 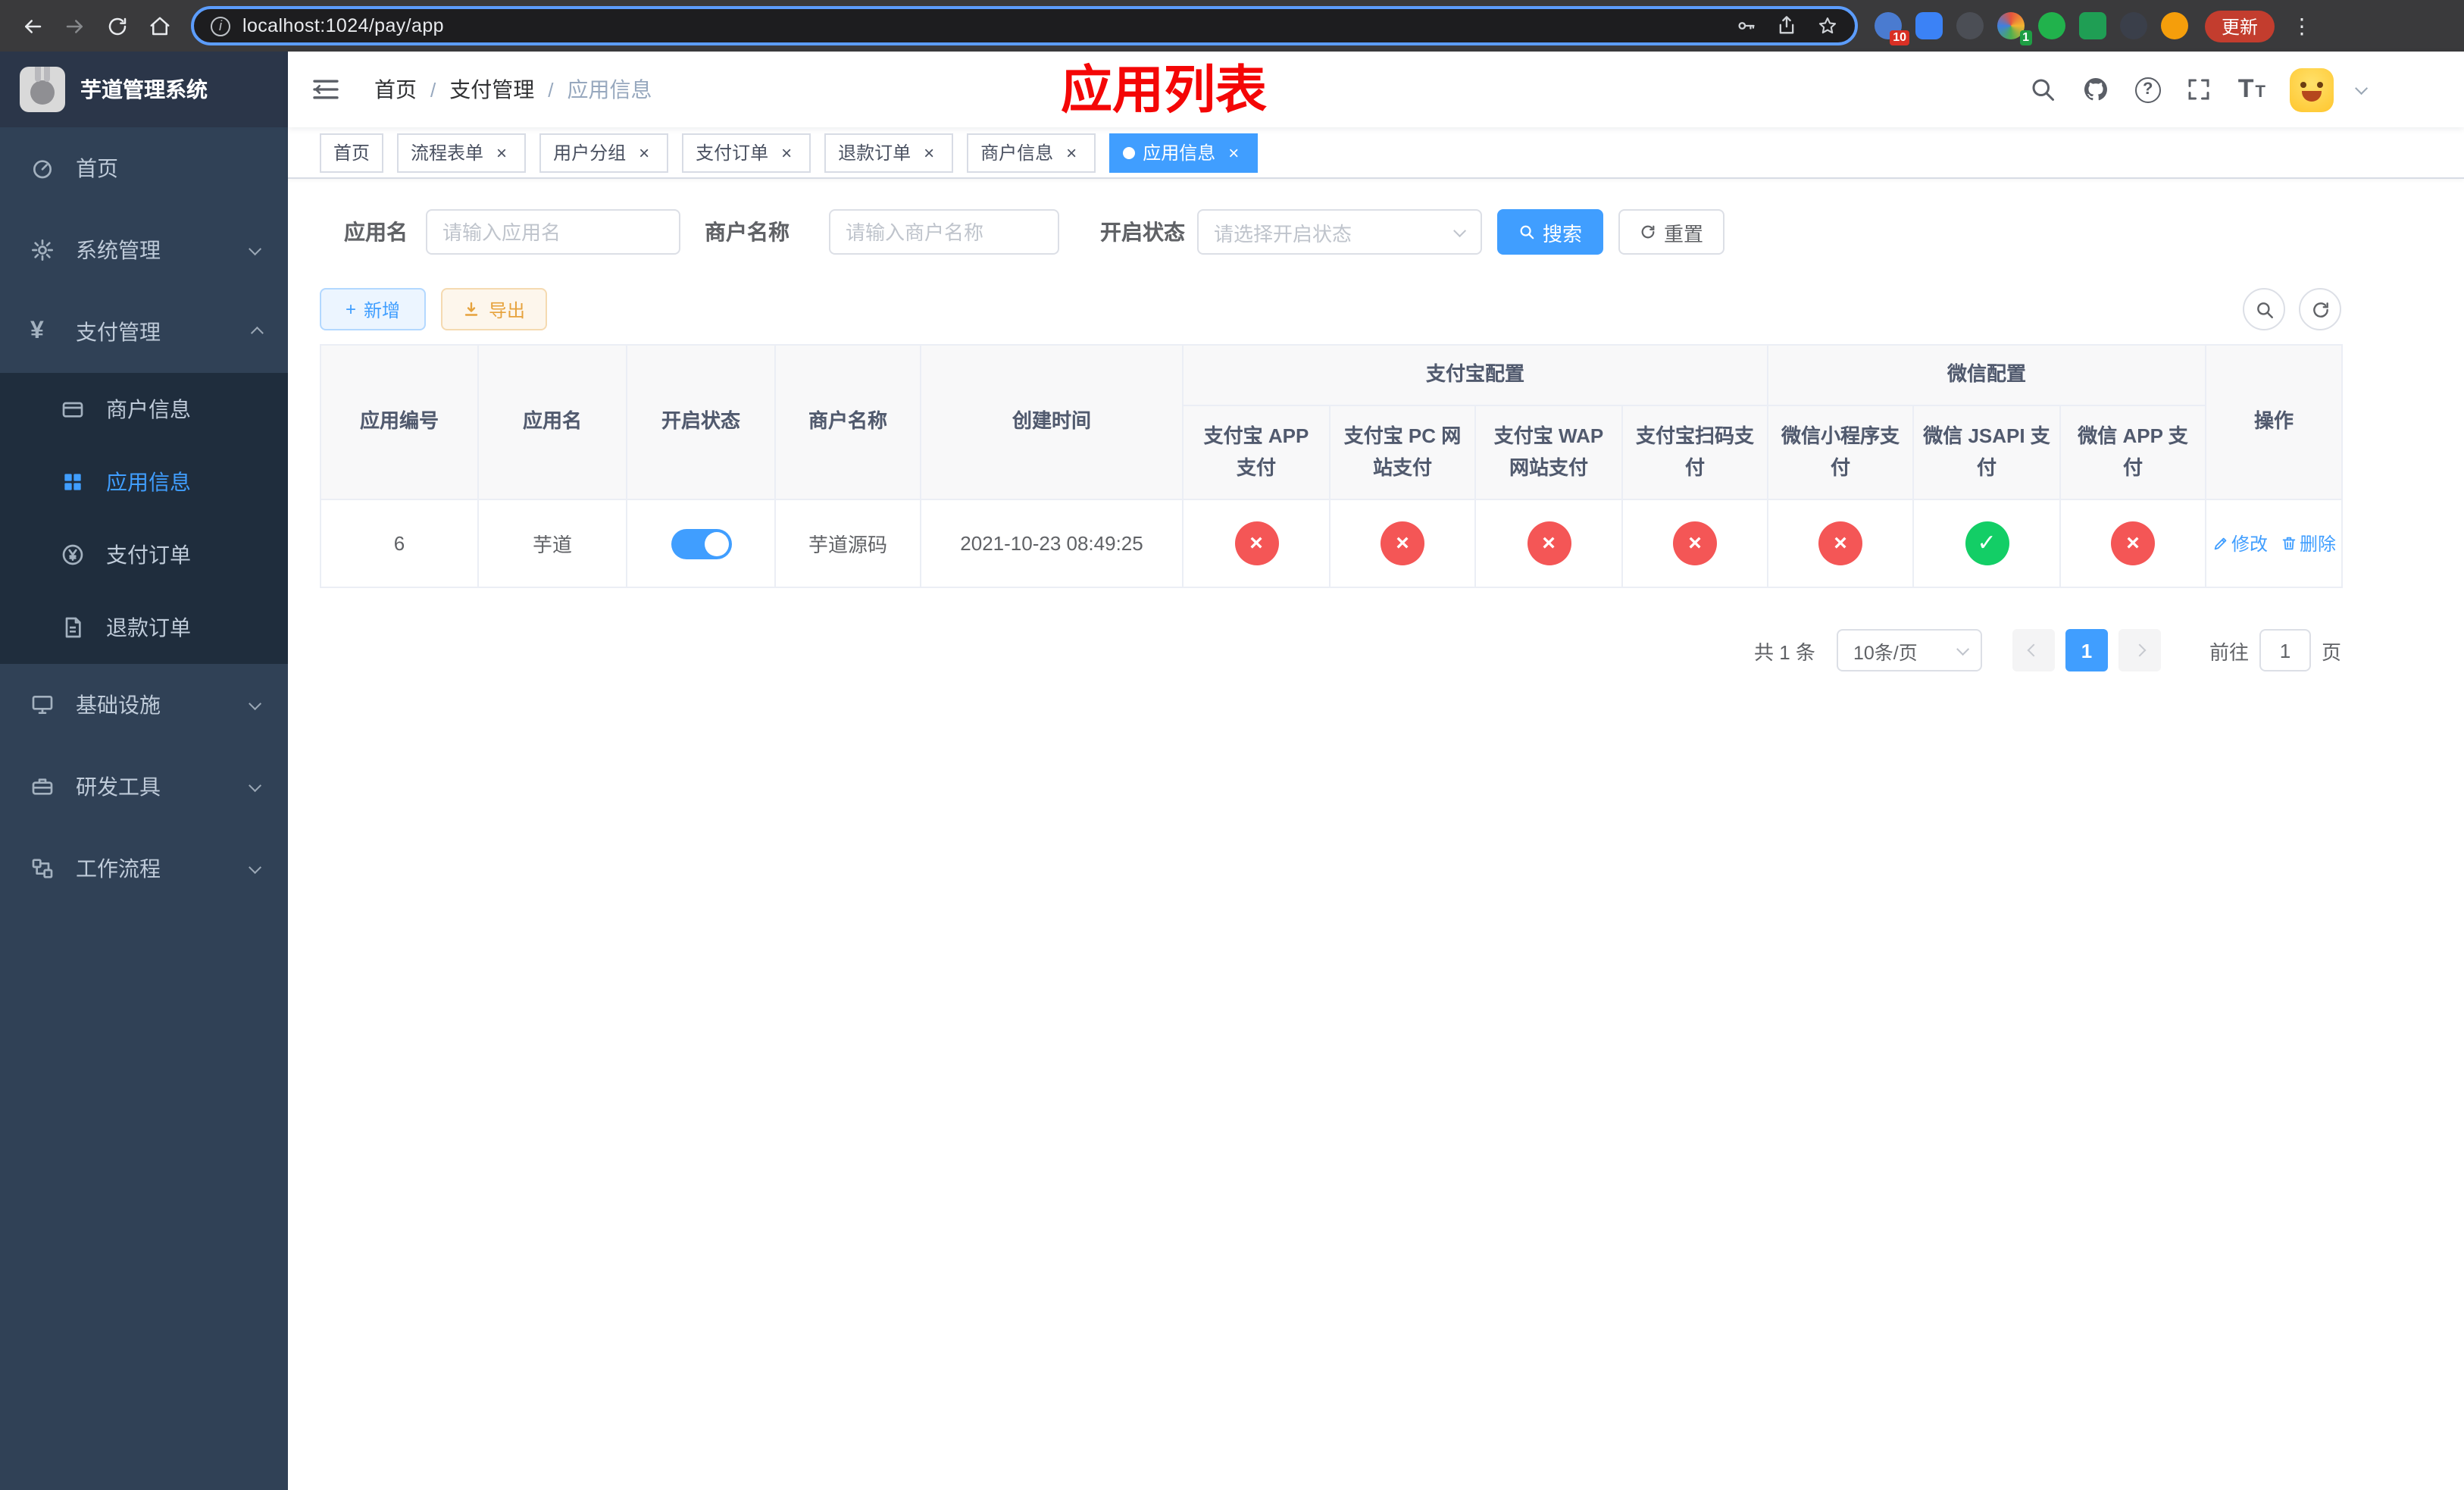 What do you see at coordinates (144, 482) in the screenshot?
I see `sidebar-item-app-info: 应用信息` at bounding box center [144, 482].